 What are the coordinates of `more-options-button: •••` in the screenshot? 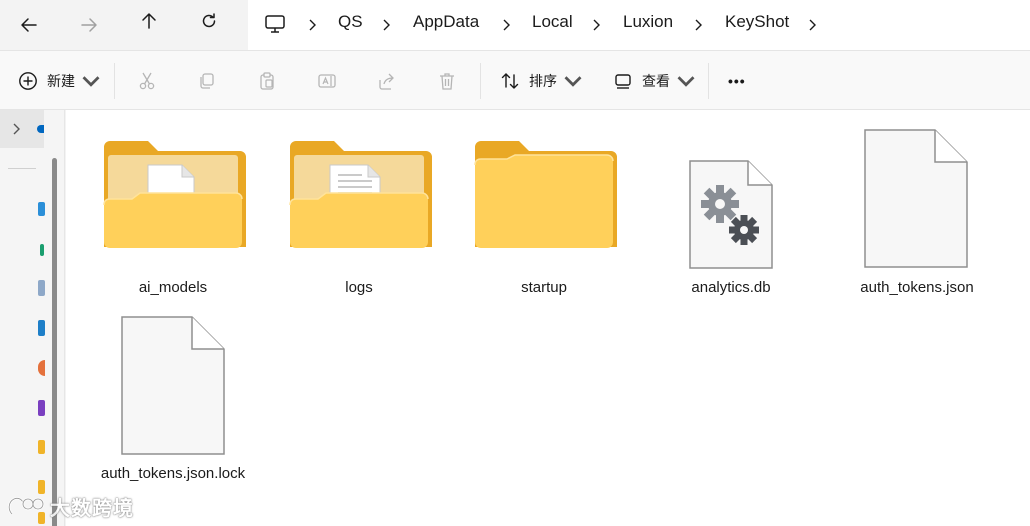 It's located at (737, 81).